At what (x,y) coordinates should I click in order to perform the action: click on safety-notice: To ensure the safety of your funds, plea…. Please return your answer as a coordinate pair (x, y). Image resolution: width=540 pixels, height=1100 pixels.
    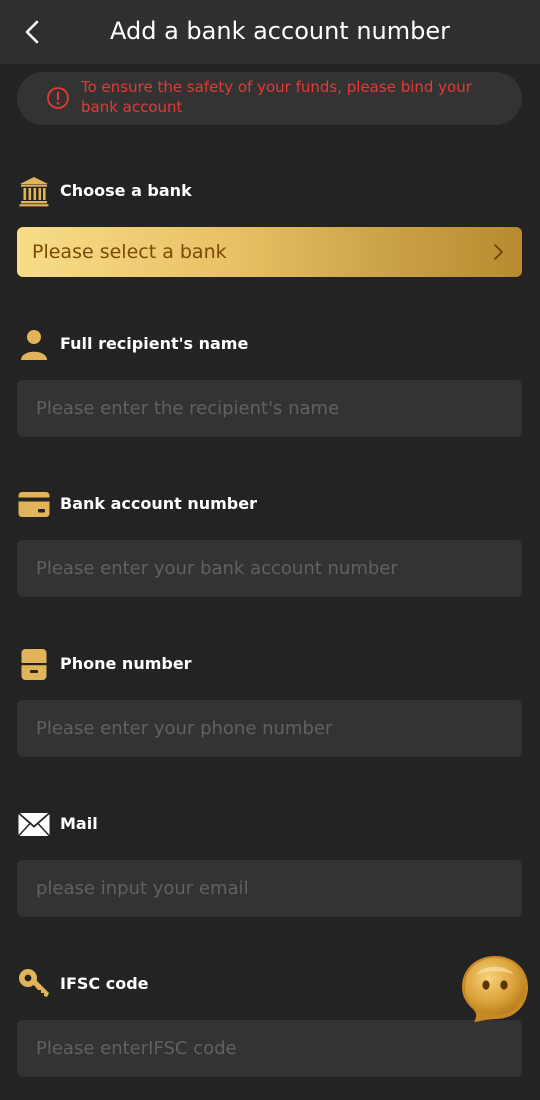
    Looking at the image, I should click on (269, 98).